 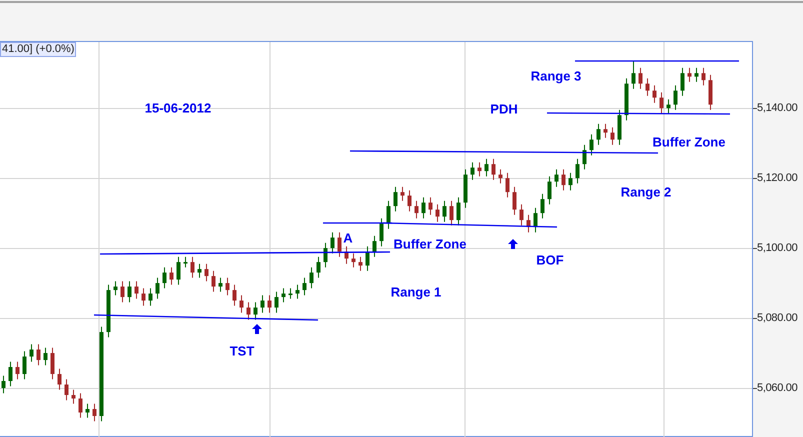 I want to click on axis-label: 5,120.00, so click(x=777, y=178).